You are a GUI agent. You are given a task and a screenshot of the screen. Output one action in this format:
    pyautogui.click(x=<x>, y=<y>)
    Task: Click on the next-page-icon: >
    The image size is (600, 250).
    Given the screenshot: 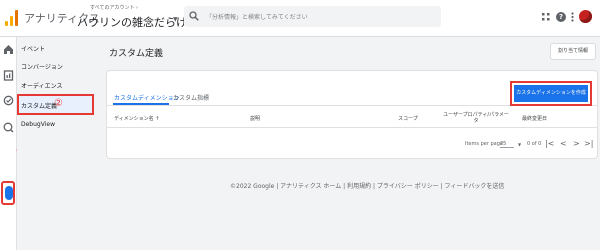 What is the action you would take?
    pyautogui.click(x=576, y=143)
    